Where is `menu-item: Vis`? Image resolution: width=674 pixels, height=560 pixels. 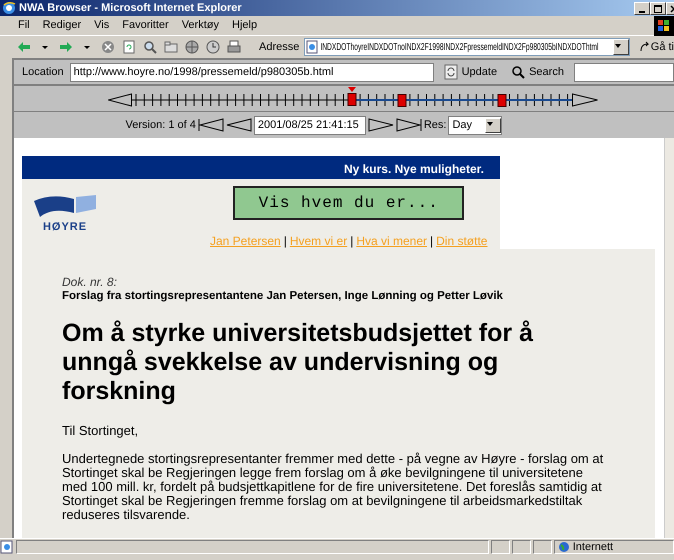
menu-item: Vis is located at coordinates (102, 25).